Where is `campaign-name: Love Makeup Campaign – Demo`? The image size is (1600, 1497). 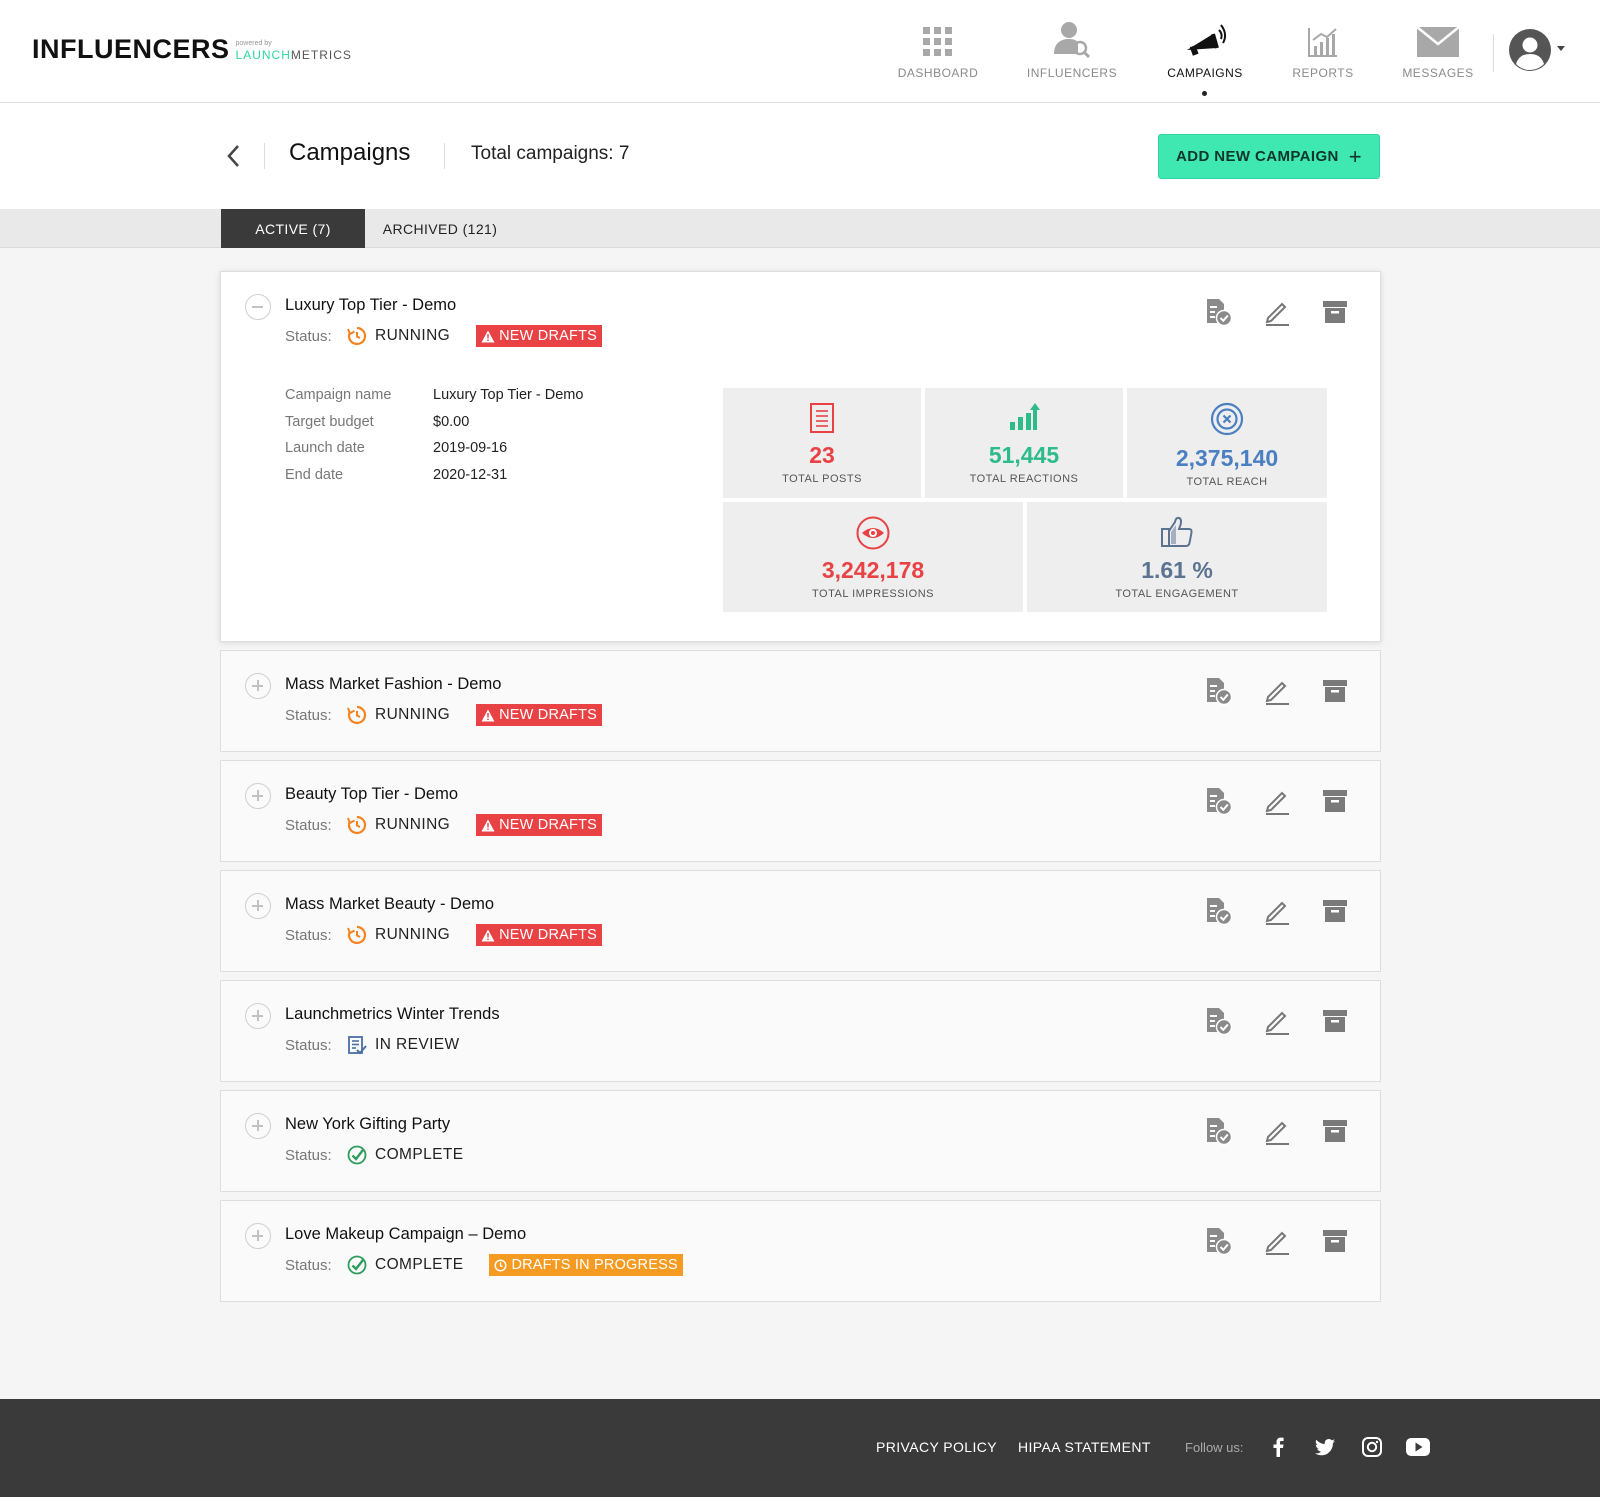 campaign-name: Love Makeup Campaign – Demo is located at coordinates (405, 1234).